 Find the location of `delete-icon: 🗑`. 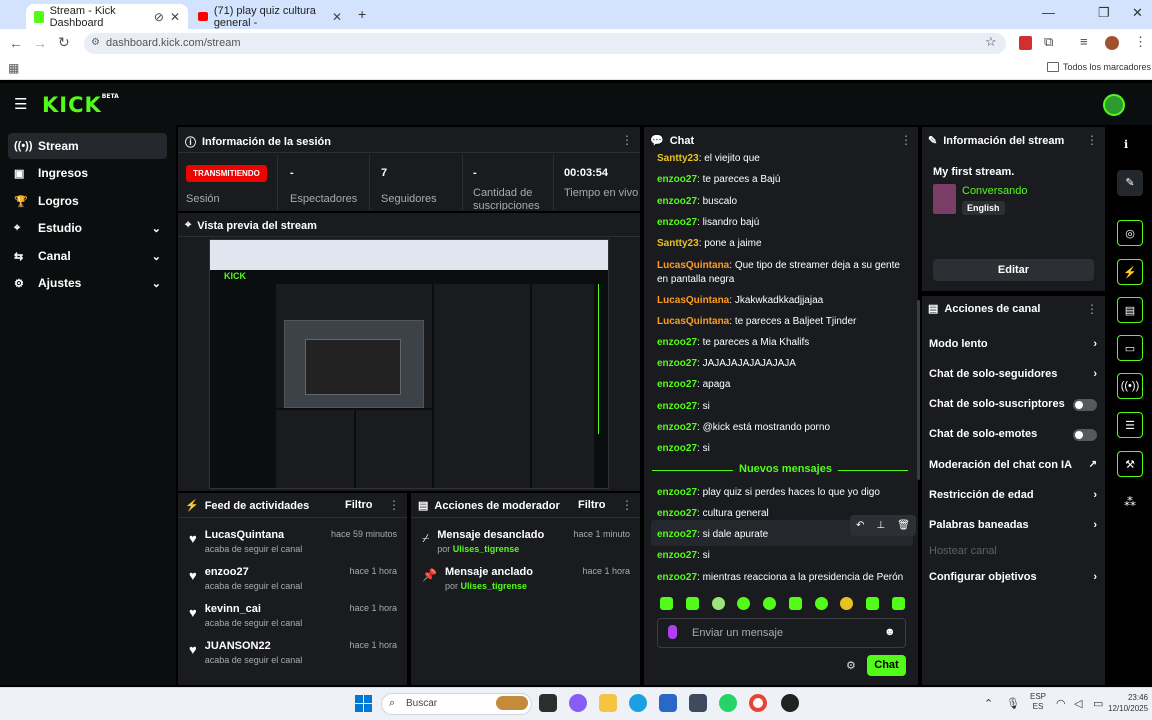

delete-icon: 🗑 is located at coordinates (903, 525).